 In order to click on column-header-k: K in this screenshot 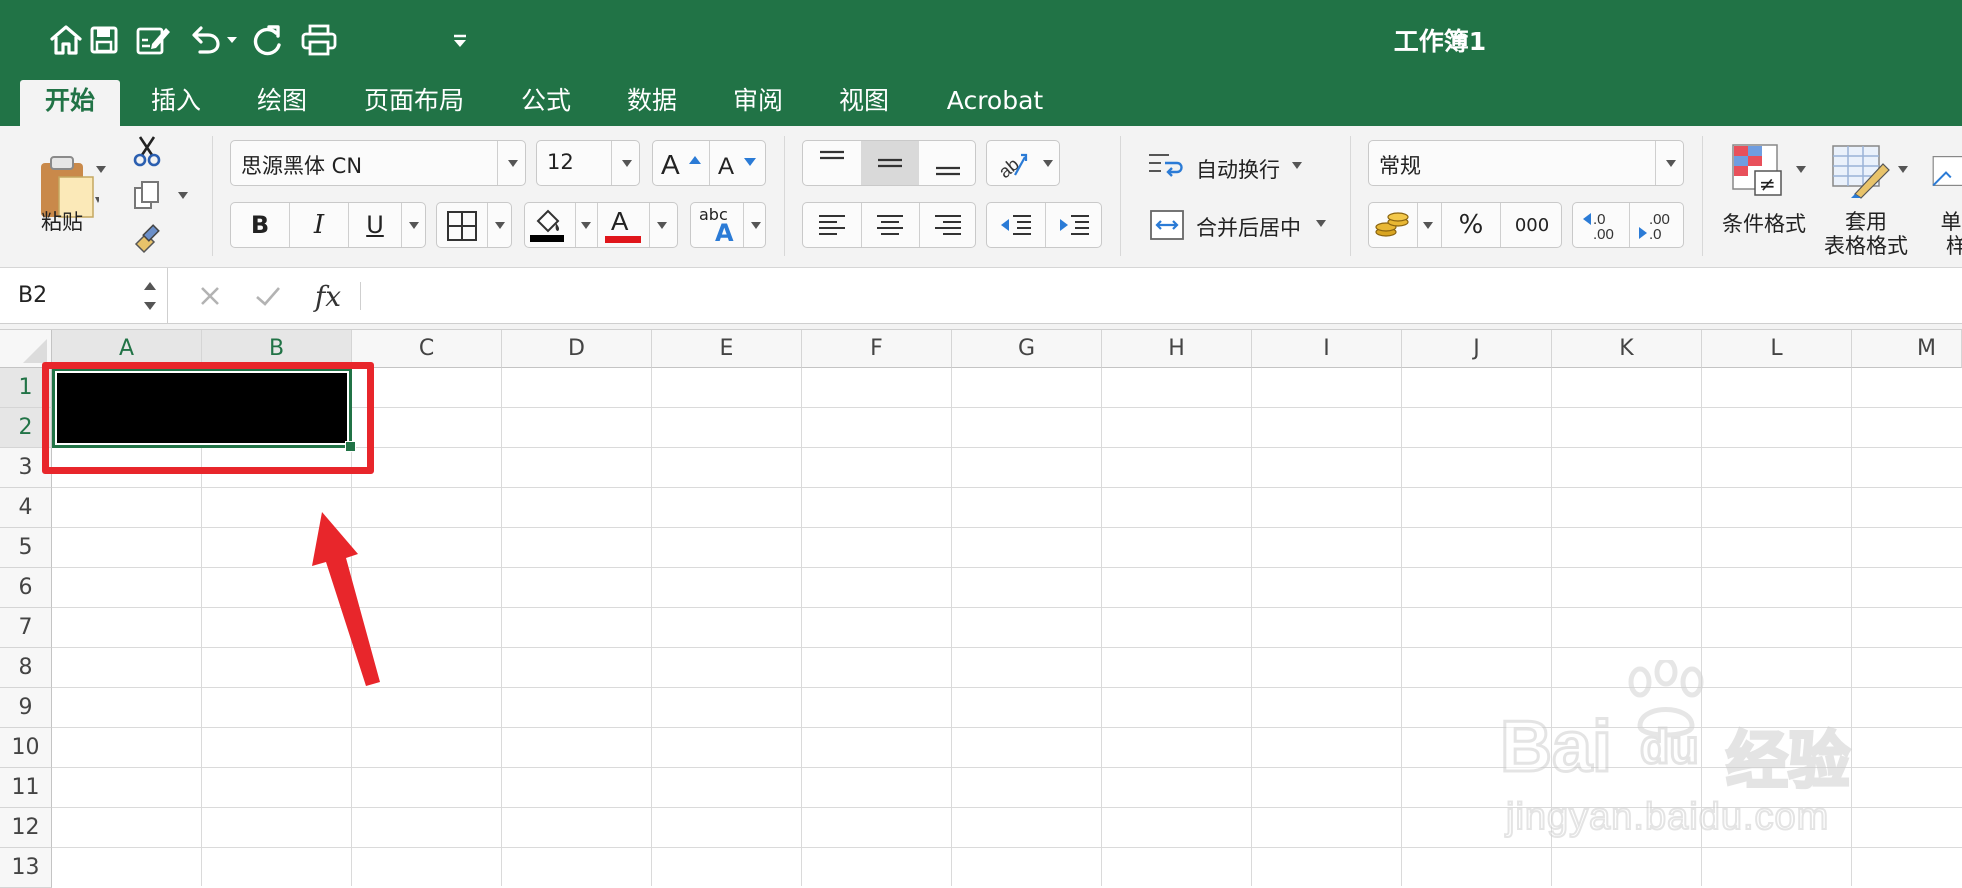, I will do `click(1627, 349)`.